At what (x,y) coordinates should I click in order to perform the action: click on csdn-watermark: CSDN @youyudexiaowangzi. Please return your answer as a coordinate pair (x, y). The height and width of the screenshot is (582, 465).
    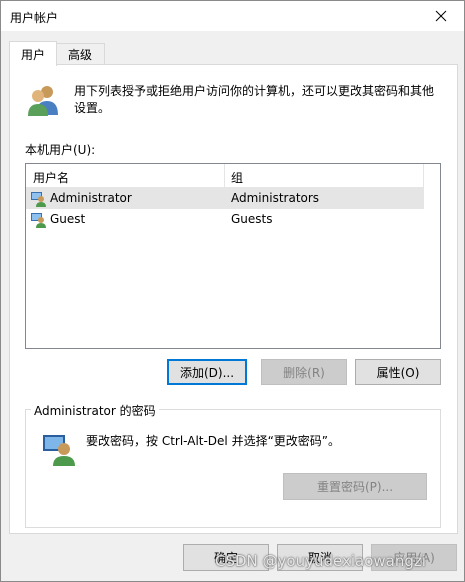
    Looking at the image, I should click on (320, 561).